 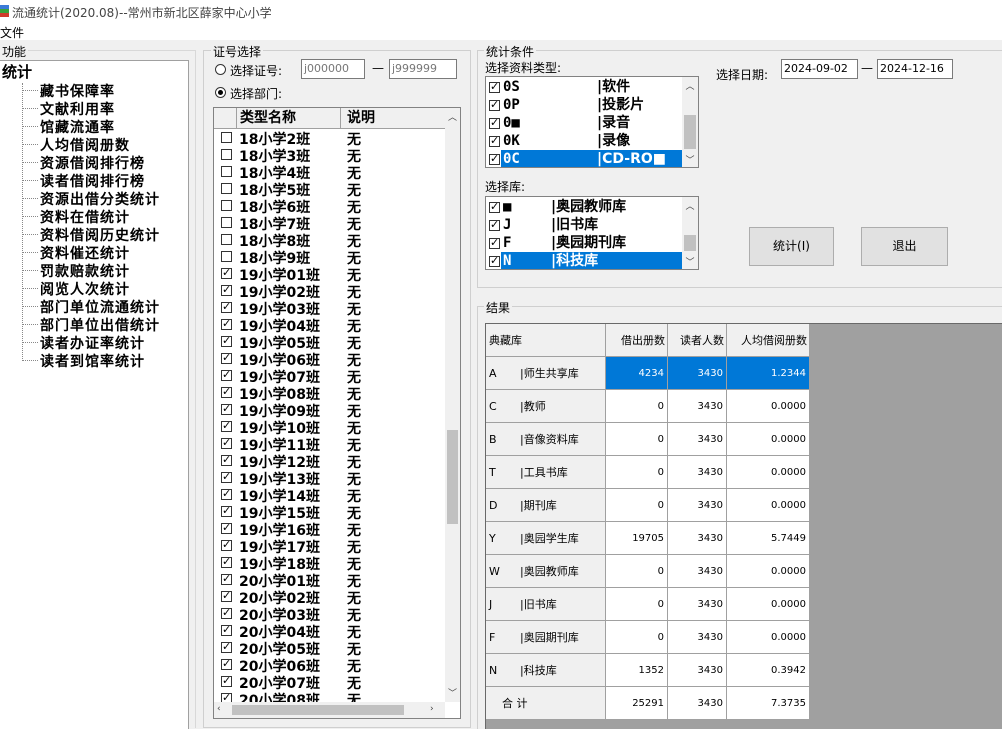 I want to click on grid-row-header: F |奥园期刊库, so click(x=546, y=637).